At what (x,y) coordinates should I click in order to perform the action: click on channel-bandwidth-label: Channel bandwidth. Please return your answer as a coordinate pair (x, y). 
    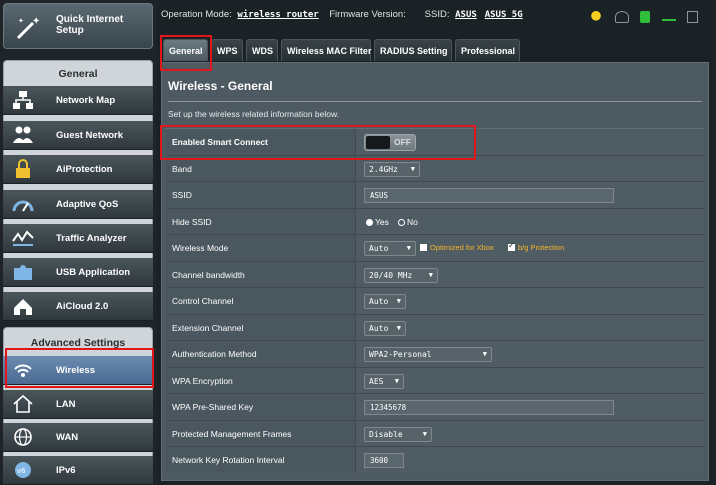
    Looking at the image, I should click on (260, 274).